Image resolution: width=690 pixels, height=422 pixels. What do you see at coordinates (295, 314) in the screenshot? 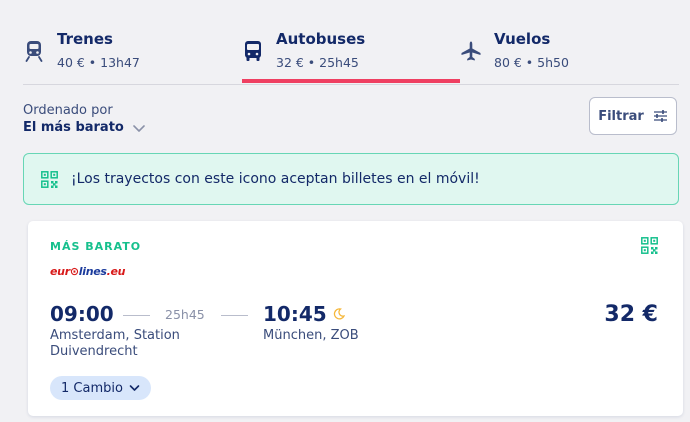
I see `arrival-time: 10:45` at bounding box center [295, 314].